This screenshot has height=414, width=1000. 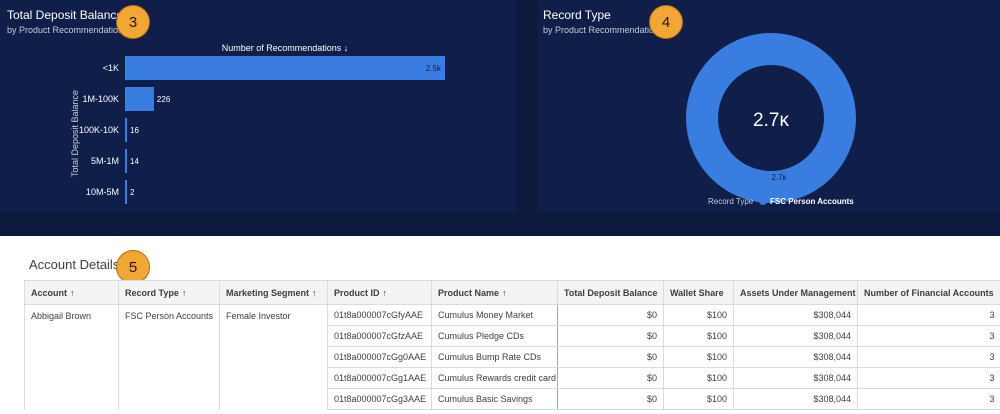 I want to click on cell-product-name: Cumulus Basic Savings, so click(x=494, y=399).